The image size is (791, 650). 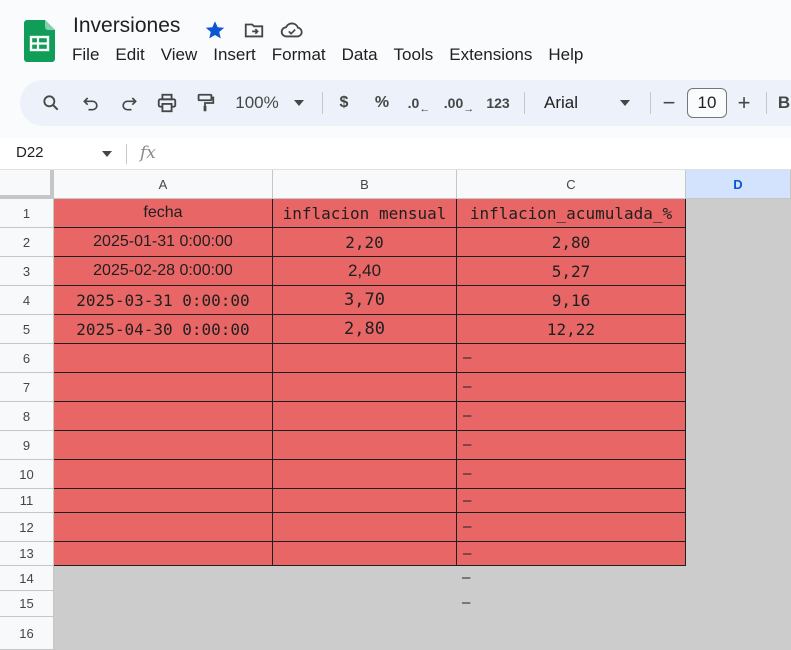 I want to click on cell-b8, so click(x=365, y=416).